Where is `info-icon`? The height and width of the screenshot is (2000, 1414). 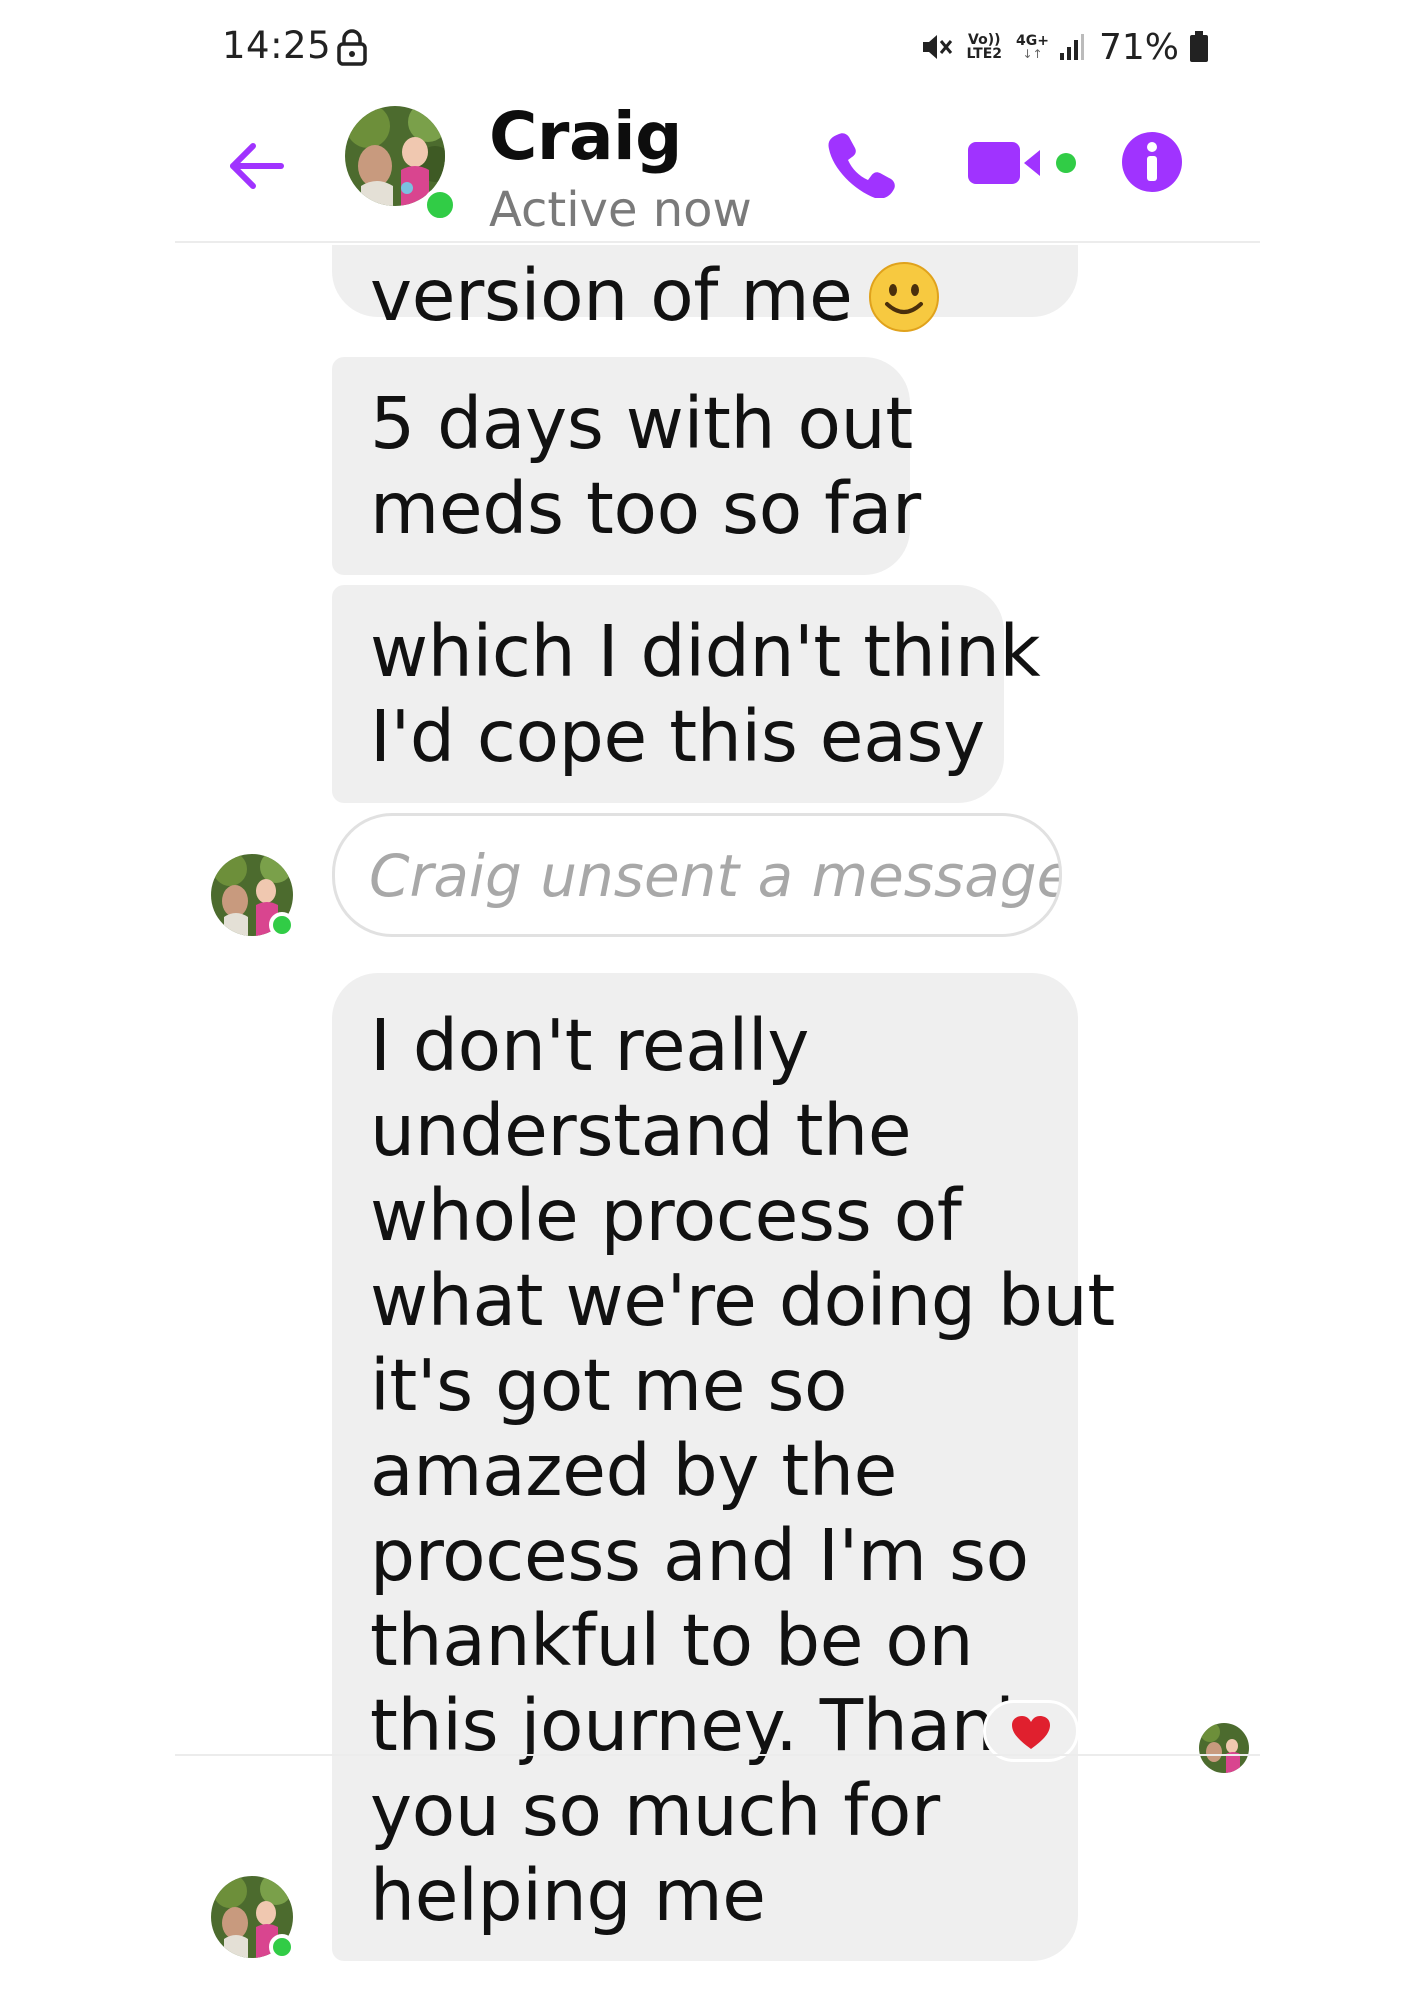 info-icon is located at coordinates (1152, 162).